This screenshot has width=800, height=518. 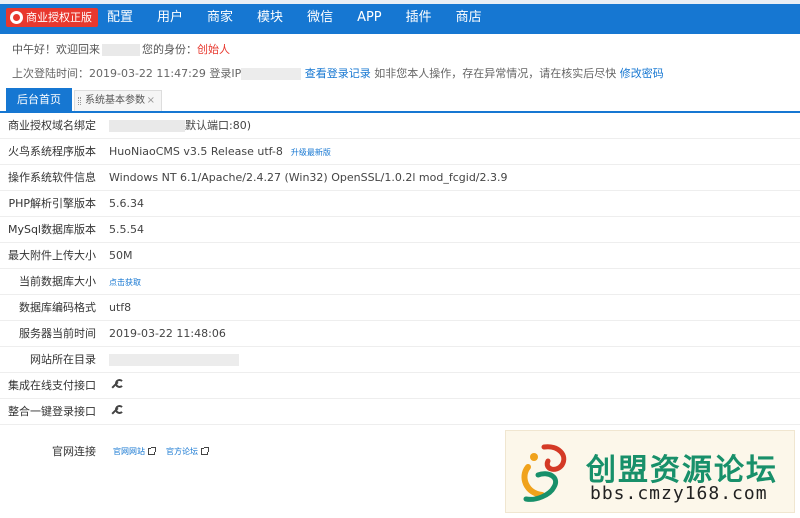 What do you see at coordinates (452, 151) in the screenshot?
I see `row-value: HuoNiaoCMS v3.5 Release utf-8 升级最新版` at bounding box center [452, 151].